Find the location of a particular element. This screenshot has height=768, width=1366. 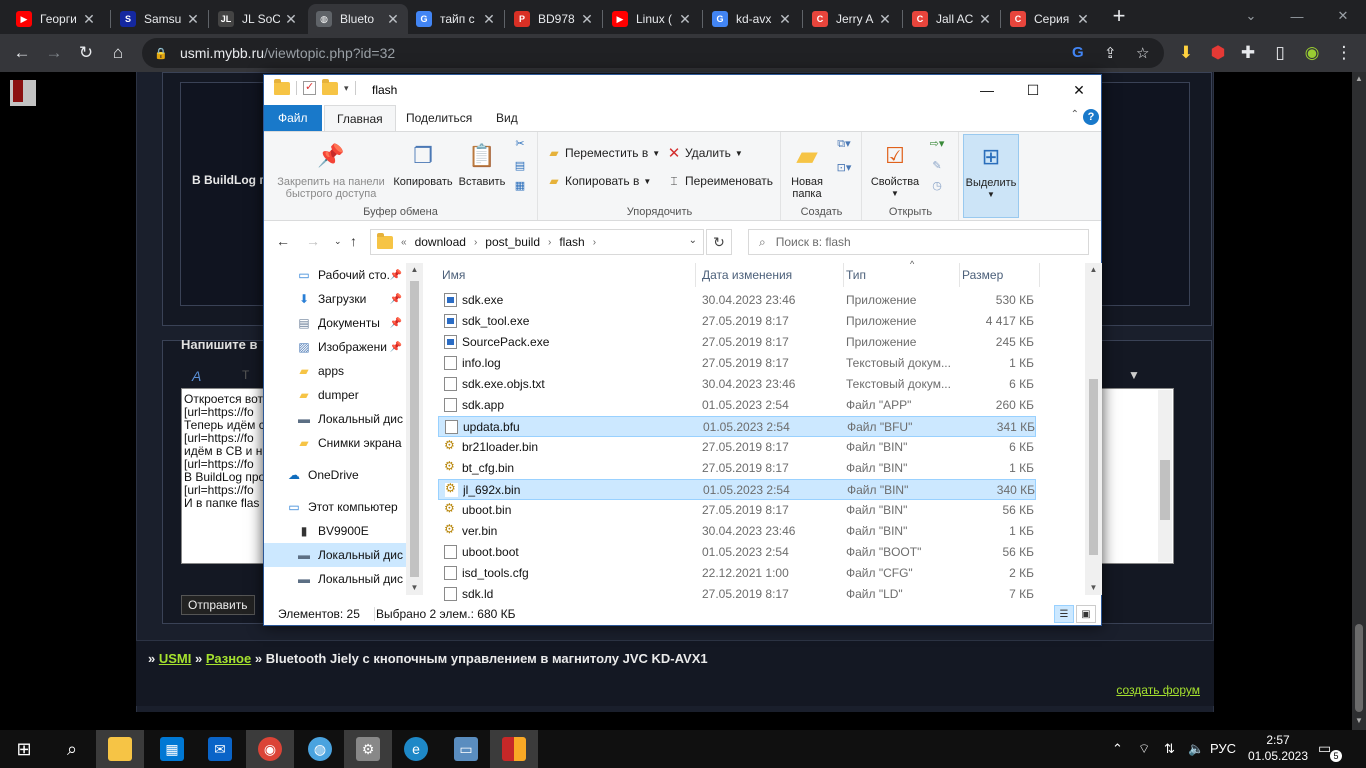

new-tab-button: + is located at coordinates (1119, 16).